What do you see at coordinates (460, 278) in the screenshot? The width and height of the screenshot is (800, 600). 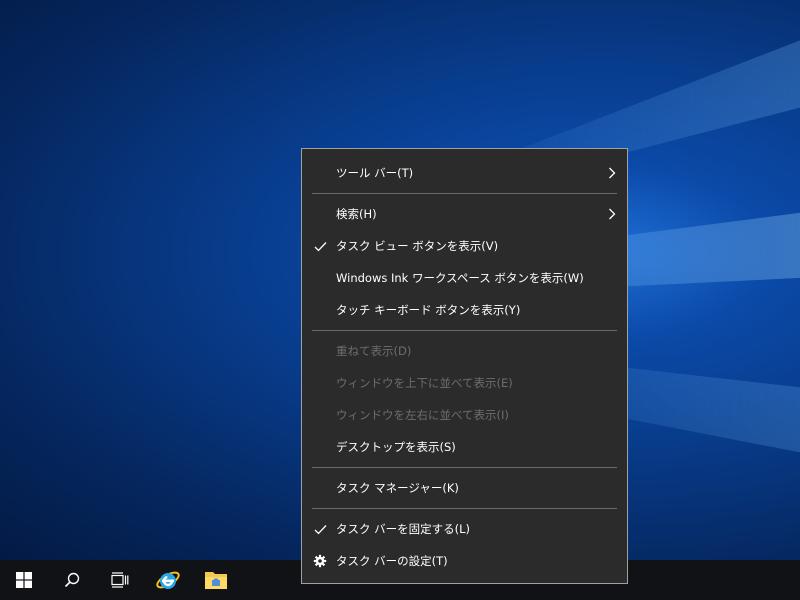 I see `menu-item-label: Windows Ink ワークスペース ボタンを表示(W)` at bounding box center [460, 278].